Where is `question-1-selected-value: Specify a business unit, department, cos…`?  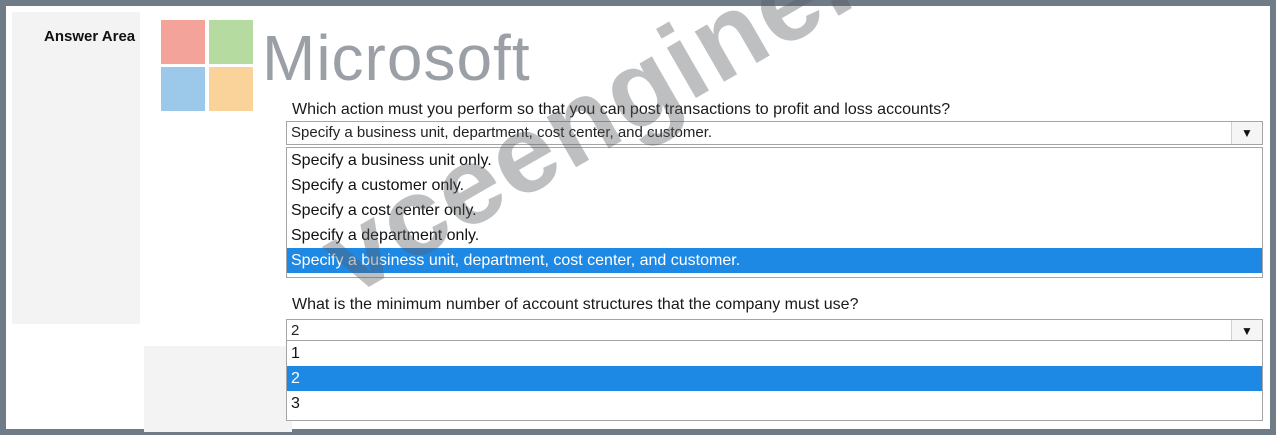
question-1-selected-value: Specify a business unit, department, cos… is located at coordinates (502, 132).